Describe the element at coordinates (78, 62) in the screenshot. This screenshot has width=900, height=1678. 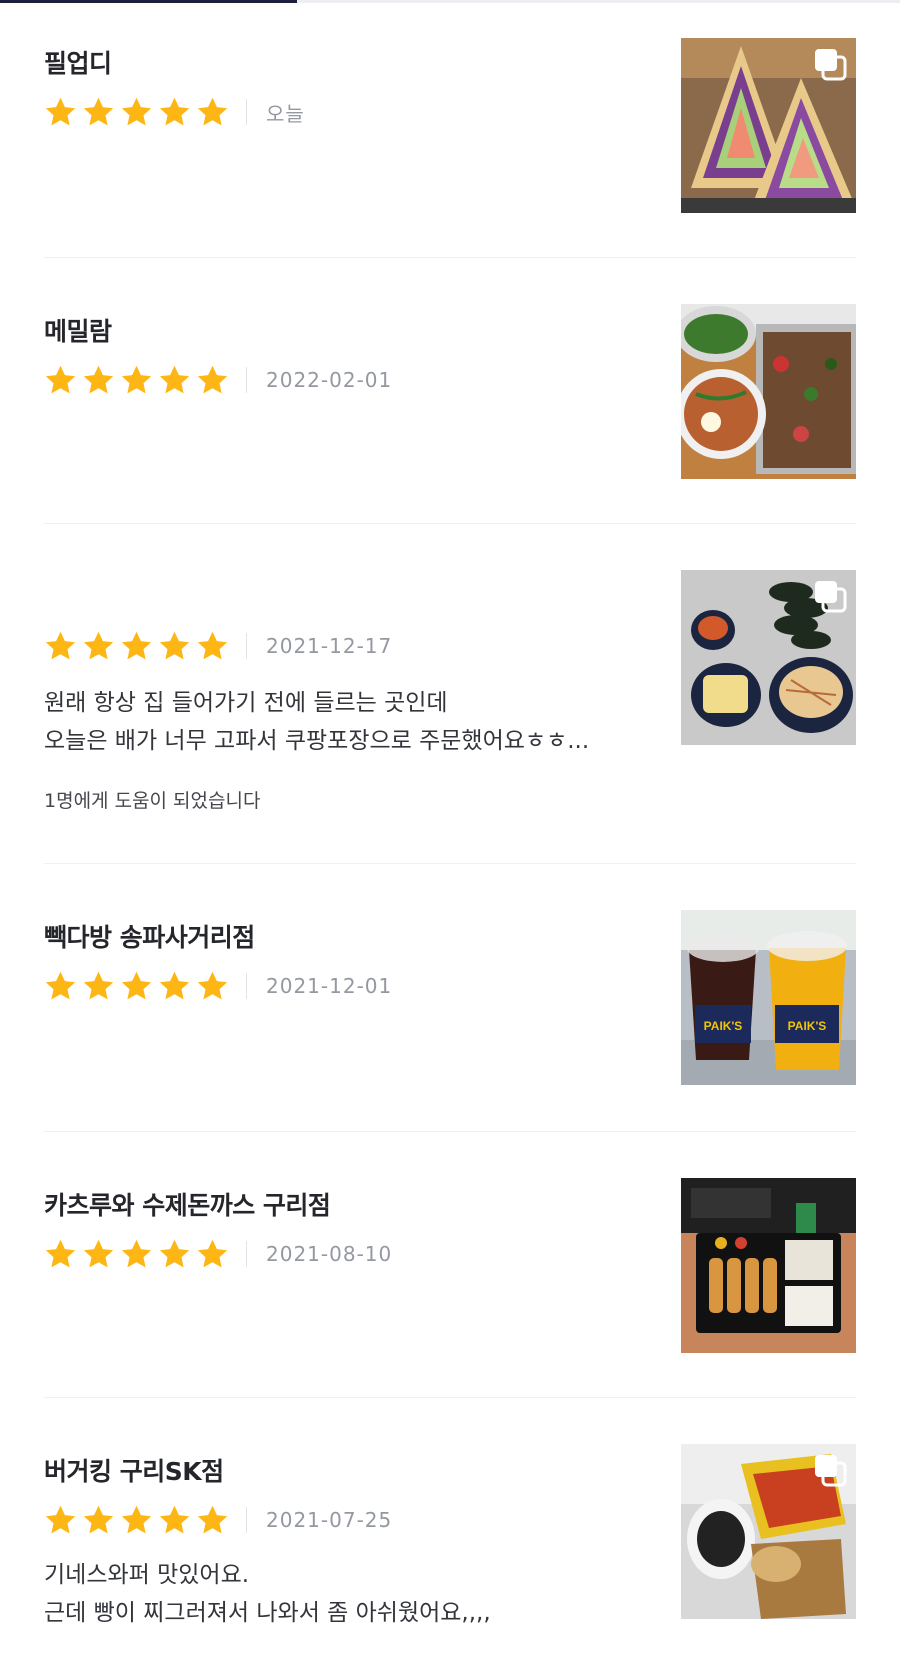
I see `store-name-link: 필업디` at that location.